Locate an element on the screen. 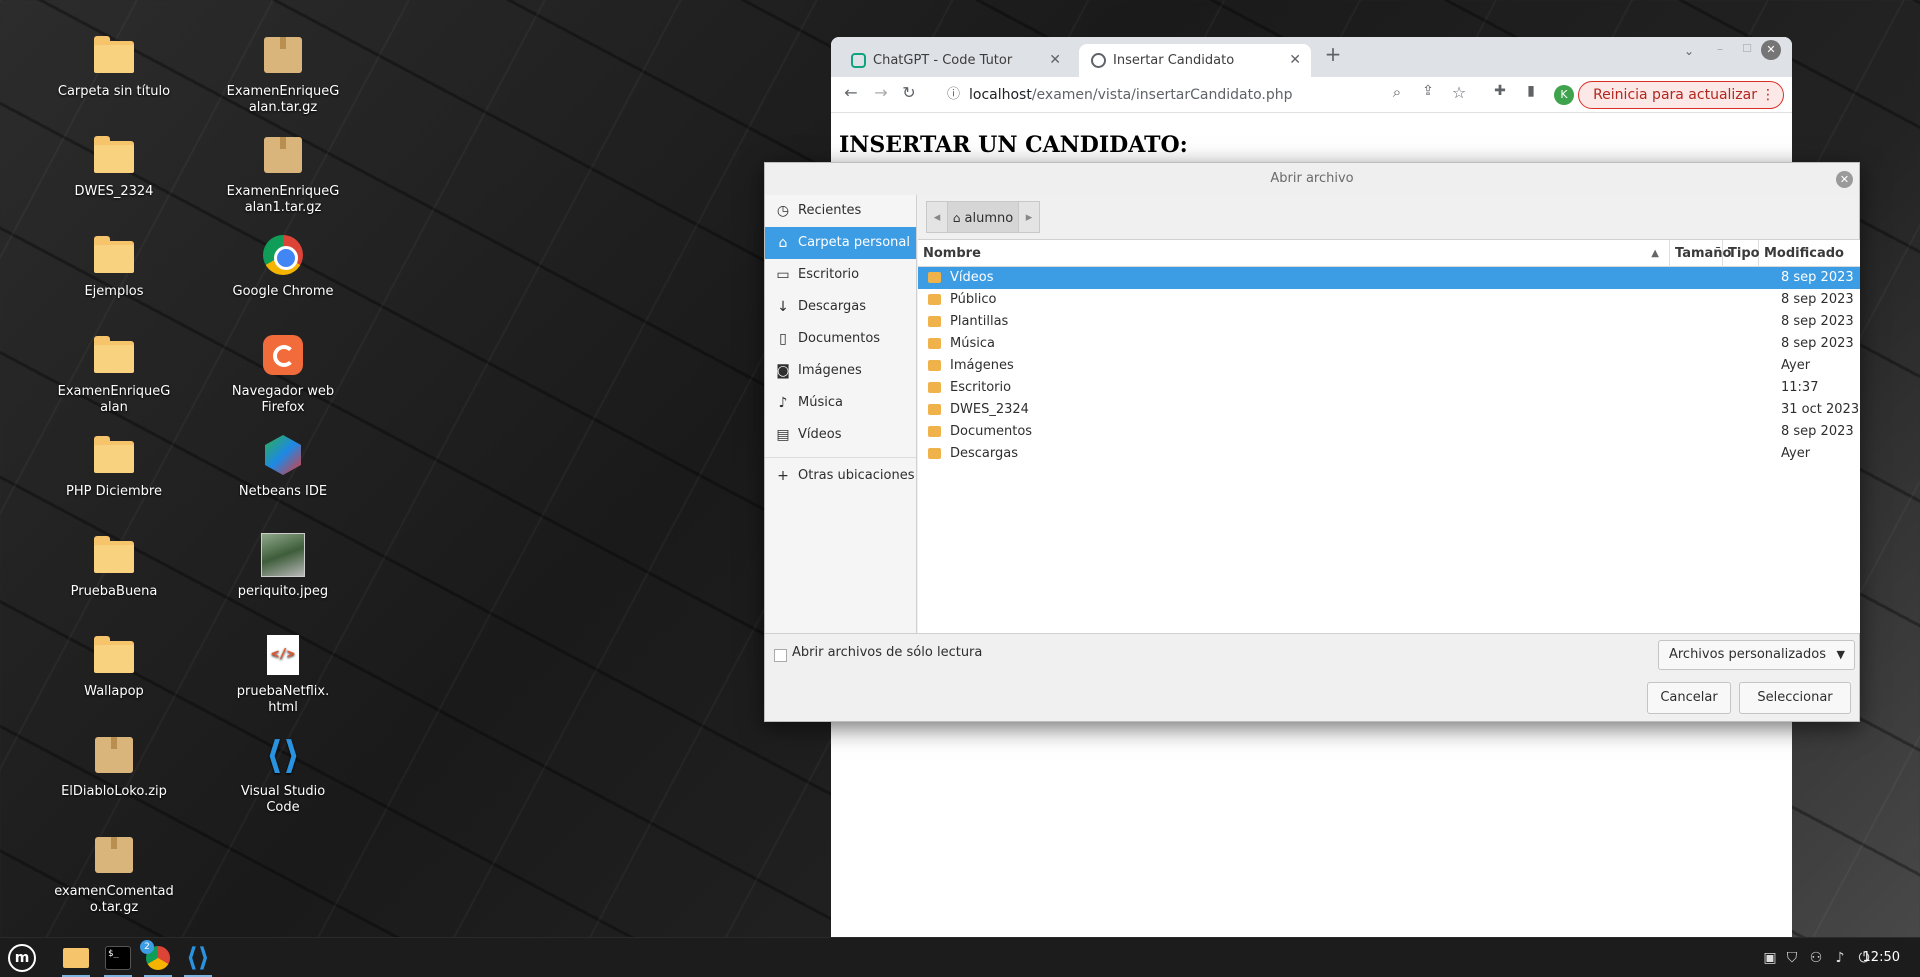 The image size is (1920, 977). desktop-icon-label: ExamenEnriqueG alan.tar.gz is located at coordinates (283, 99).